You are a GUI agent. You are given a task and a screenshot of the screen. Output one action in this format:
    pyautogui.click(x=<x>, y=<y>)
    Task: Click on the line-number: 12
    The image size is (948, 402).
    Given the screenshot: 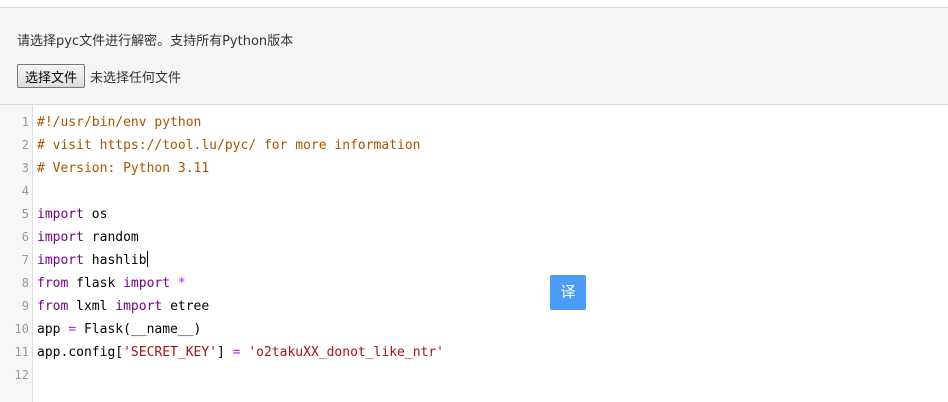 What is the action you would take?
    pyautogui.click(x=21, y=375)
    